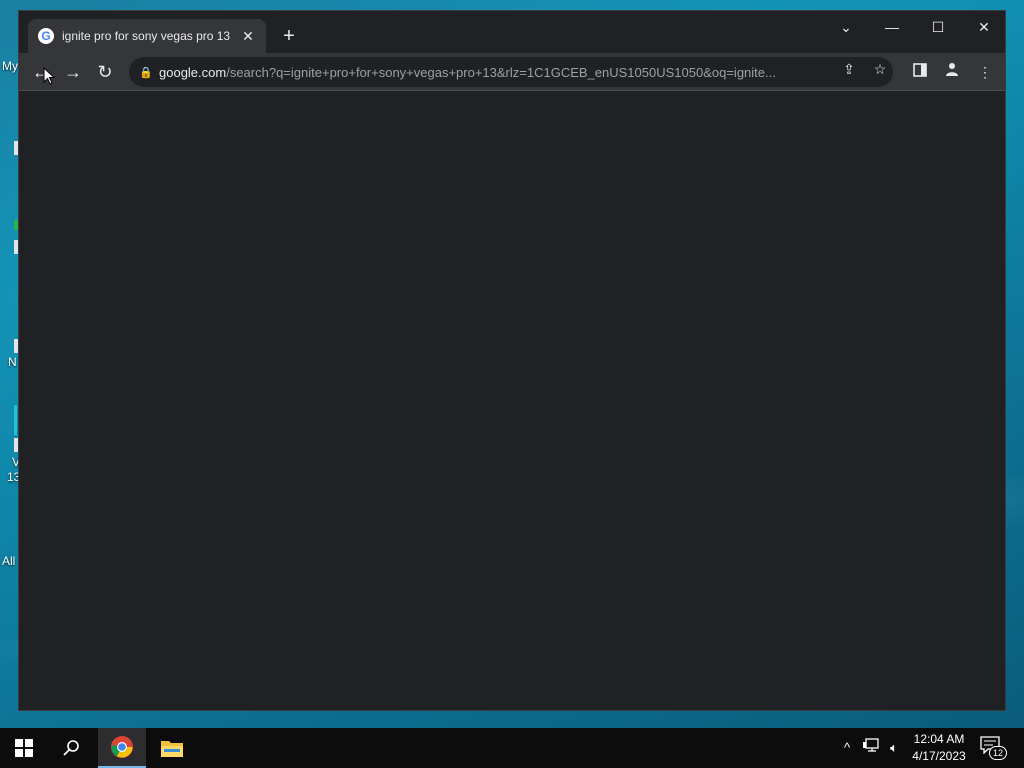 The height and width of the screenshot is (768, 1024). I want to click on reload-icon: ↻, so click(105, 72).